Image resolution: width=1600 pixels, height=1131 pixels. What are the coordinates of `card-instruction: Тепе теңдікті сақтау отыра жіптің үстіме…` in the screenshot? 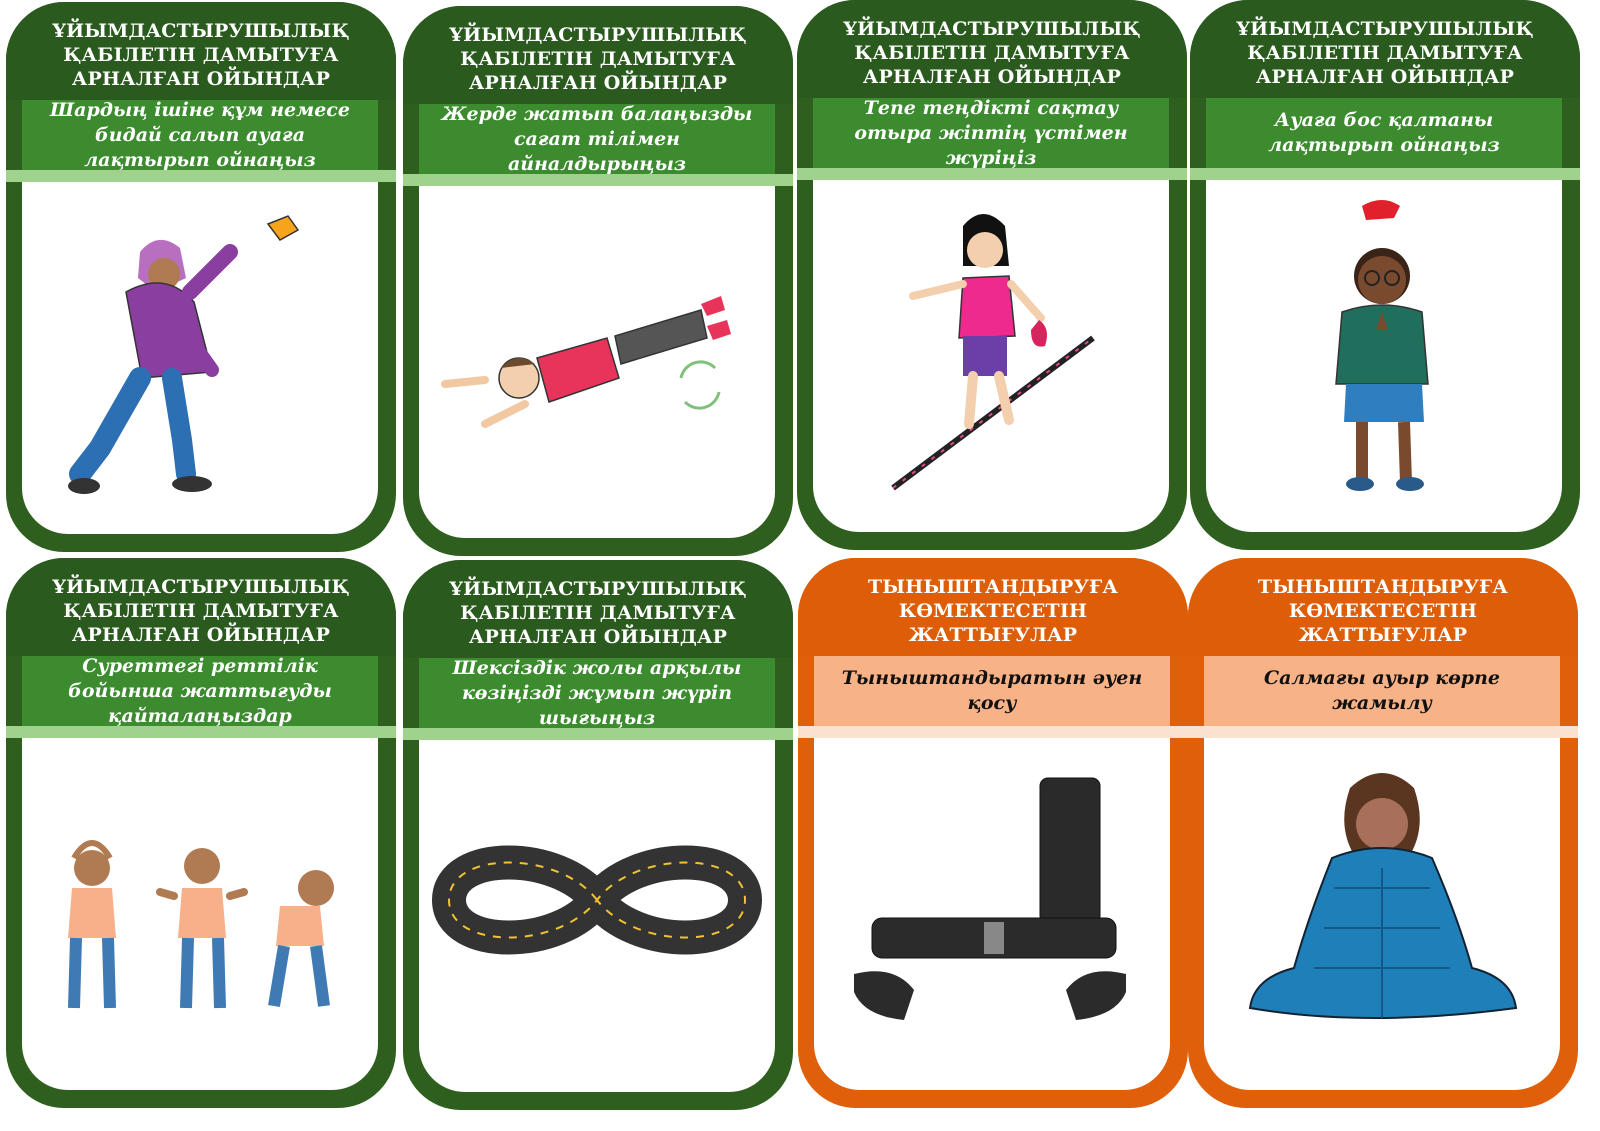 It's located at (991, 133).